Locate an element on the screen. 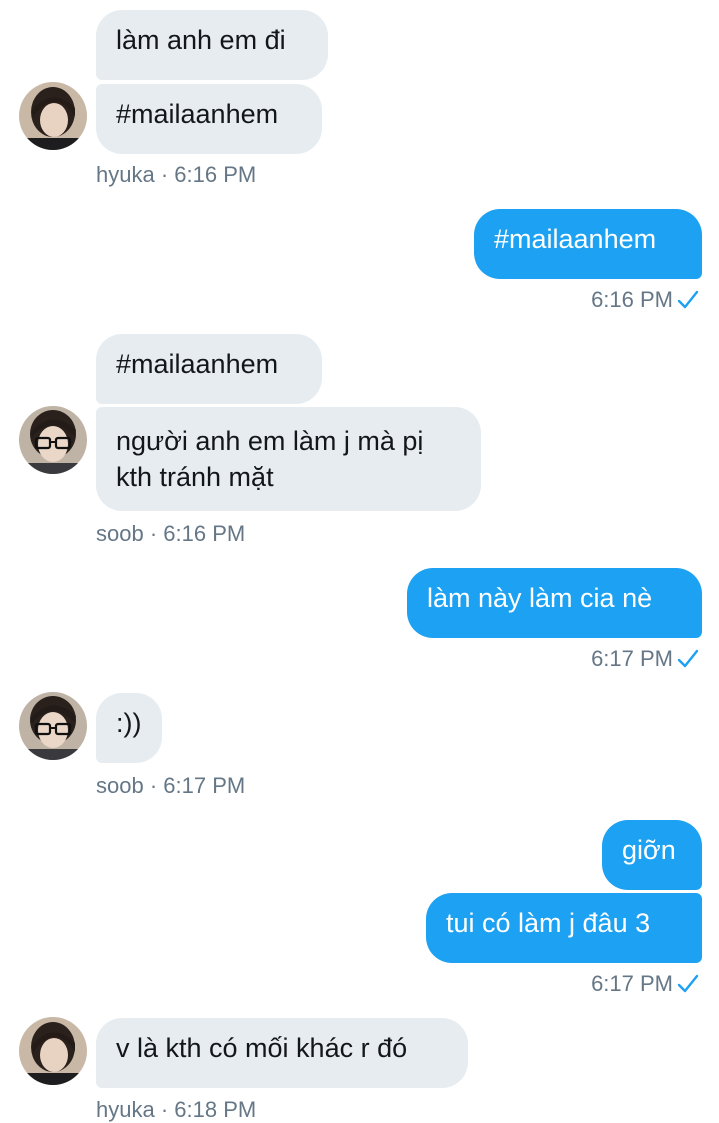 The height and width of the screenshot is (1123, 719). message-meta: soob · 6:16 PM is located at coordinates (170, 534).